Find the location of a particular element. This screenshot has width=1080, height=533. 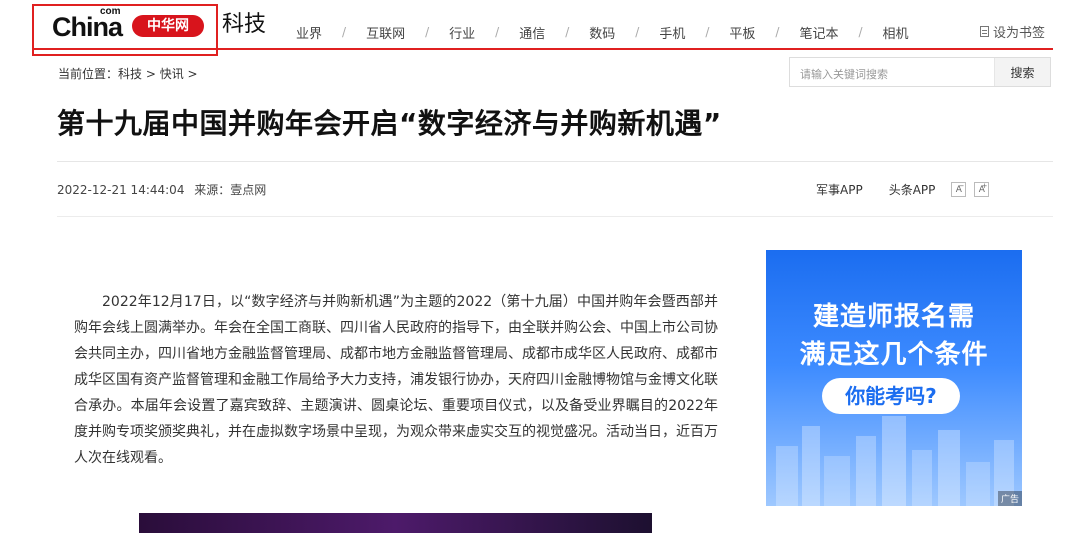

font-size-decrease-button: A − is located at coordinates (959, 189).